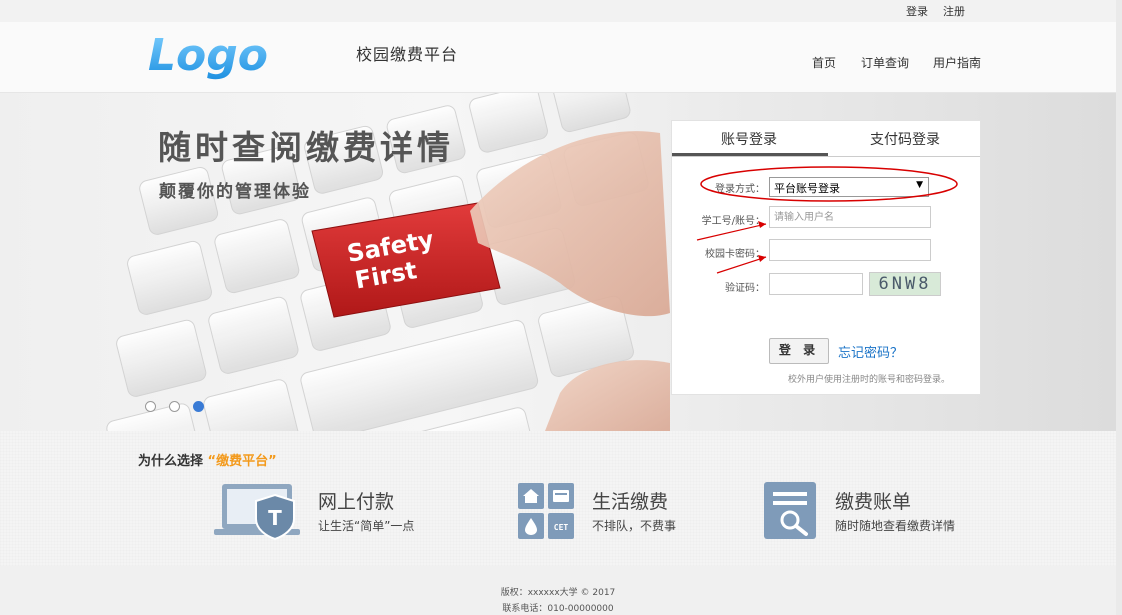 Image resolution: width=1122 pixels, height=615 pixels. I want to click on site-logo: Logo, so click(223, 56).